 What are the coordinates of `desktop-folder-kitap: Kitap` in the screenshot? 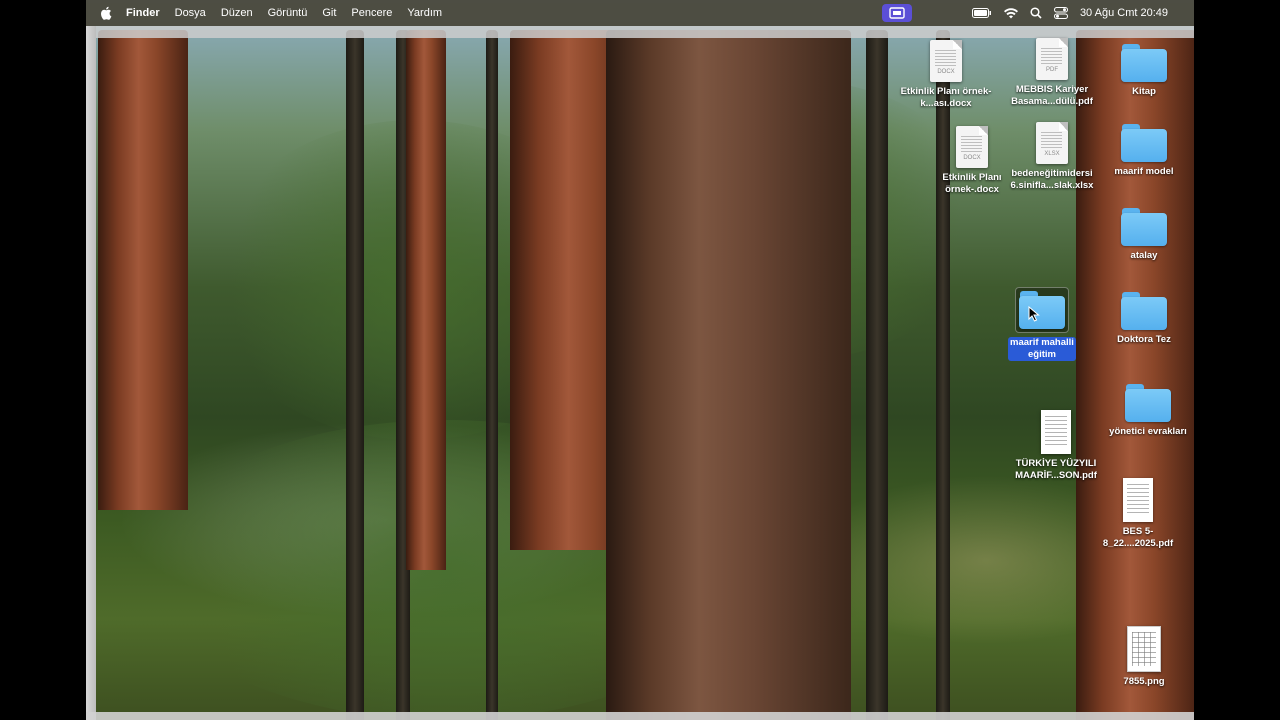 It's located at (1144, 71).